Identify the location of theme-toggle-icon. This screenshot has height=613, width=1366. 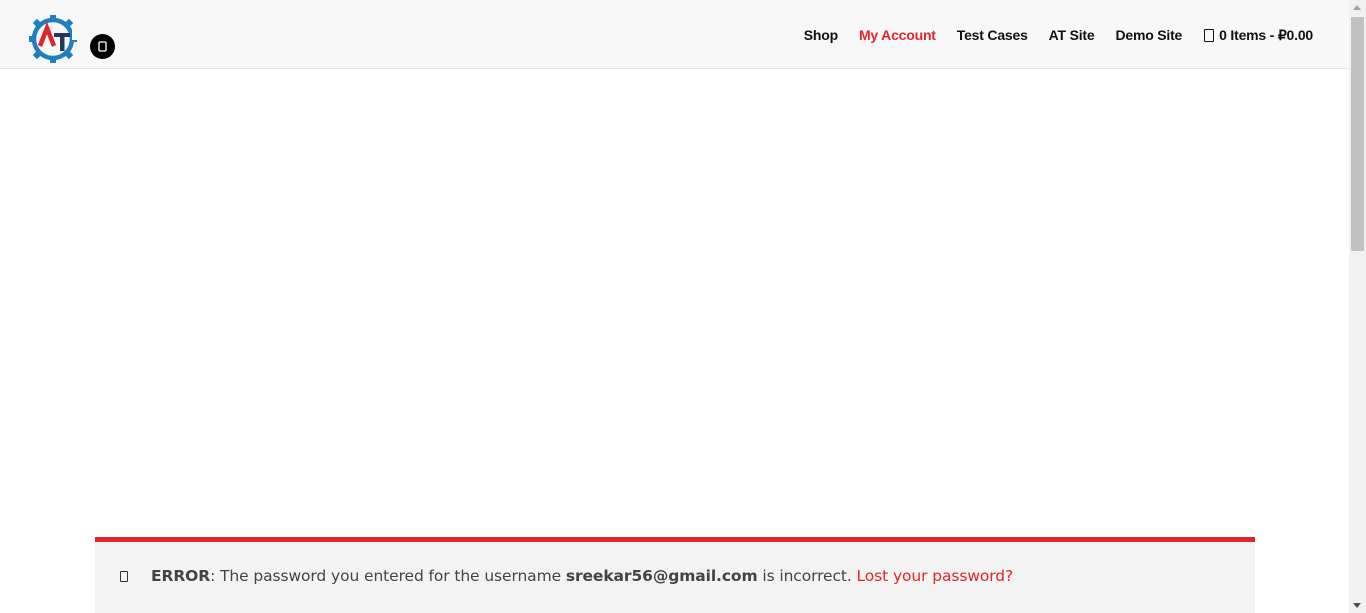
(102, 46).